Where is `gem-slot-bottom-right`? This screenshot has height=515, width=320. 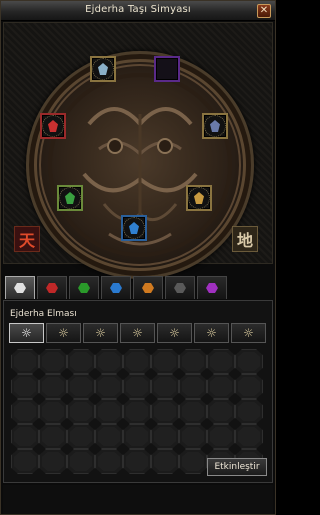 gem-slot-bottom-right is located at coordinates (199, 198).